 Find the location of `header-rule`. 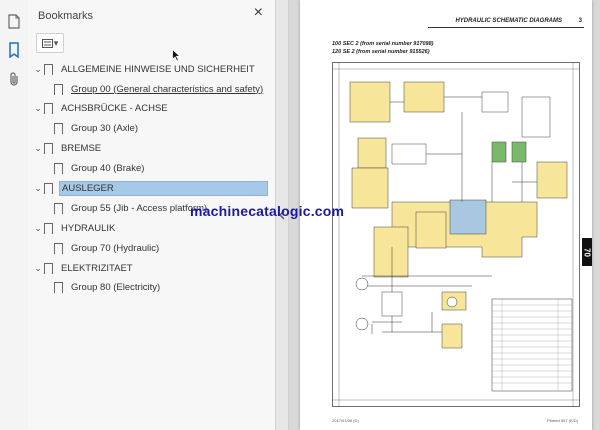

header-rule is located at coordinates (506, 27).